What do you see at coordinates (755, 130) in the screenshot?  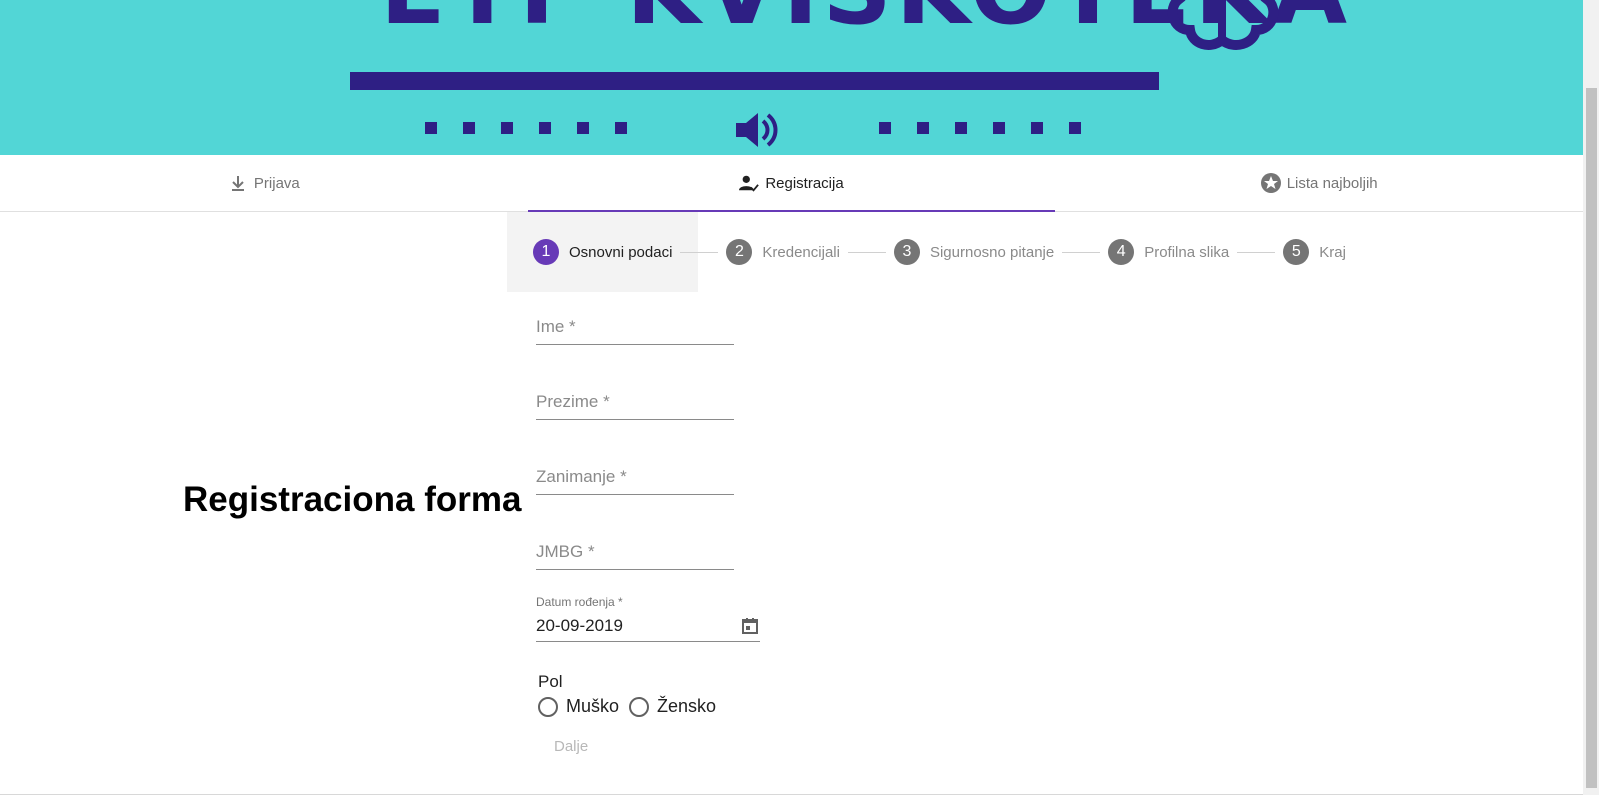 I see `speaker-icon` at bounding box center [755, 130].